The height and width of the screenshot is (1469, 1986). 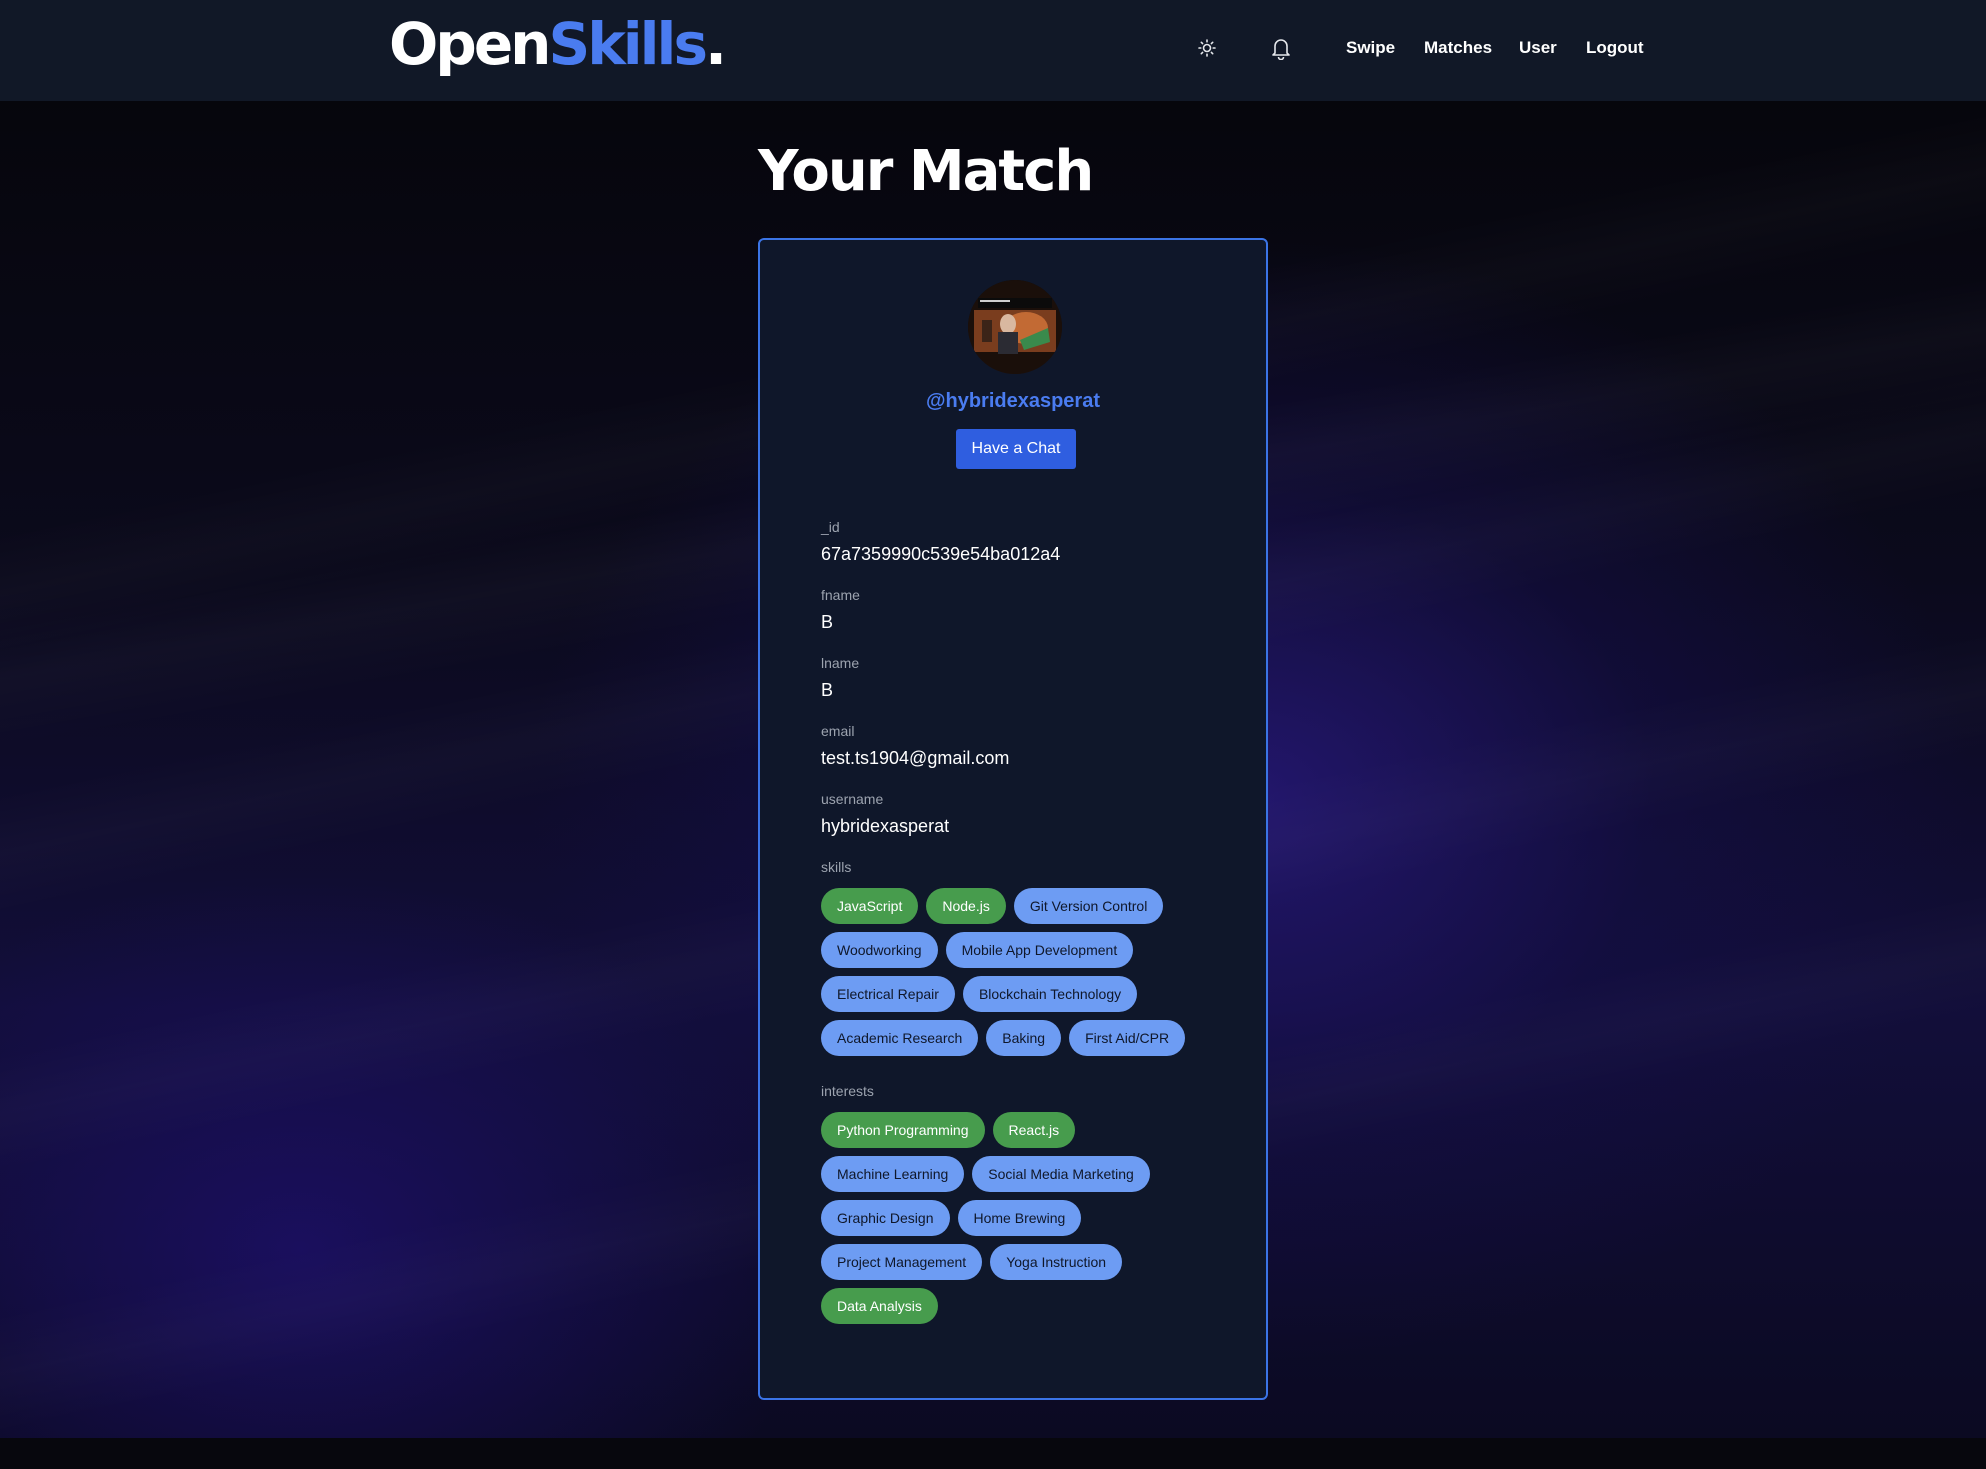 What do you see at coordinates (941, 554) in the screenshot?
I see `field-value-id: 67a7359990c539e54ba012a4` at bounding box center [941, 554].